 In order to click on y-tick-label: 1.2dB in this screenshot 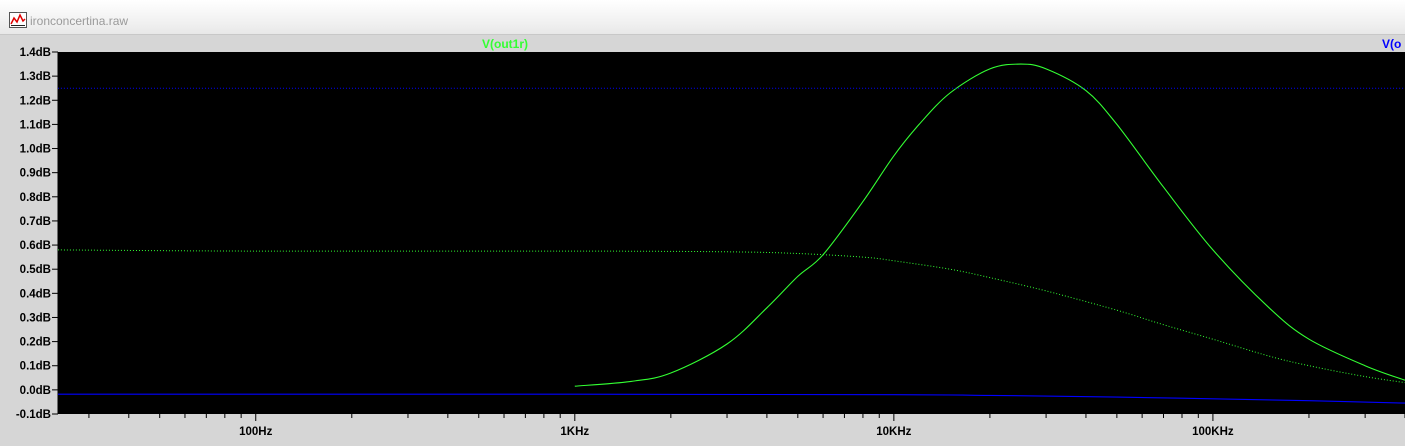, I will do `click(35, 101)`.